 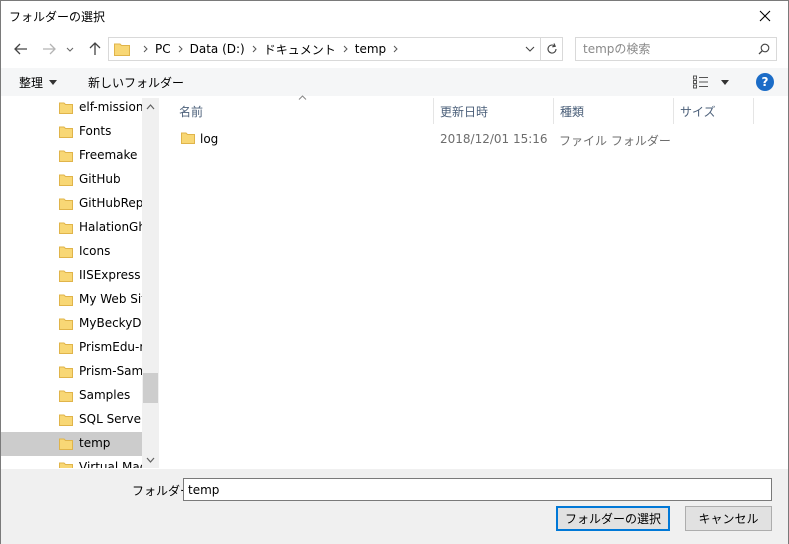 I want to click on tree-item: GitHubRepo, so click(x=72, y=204).